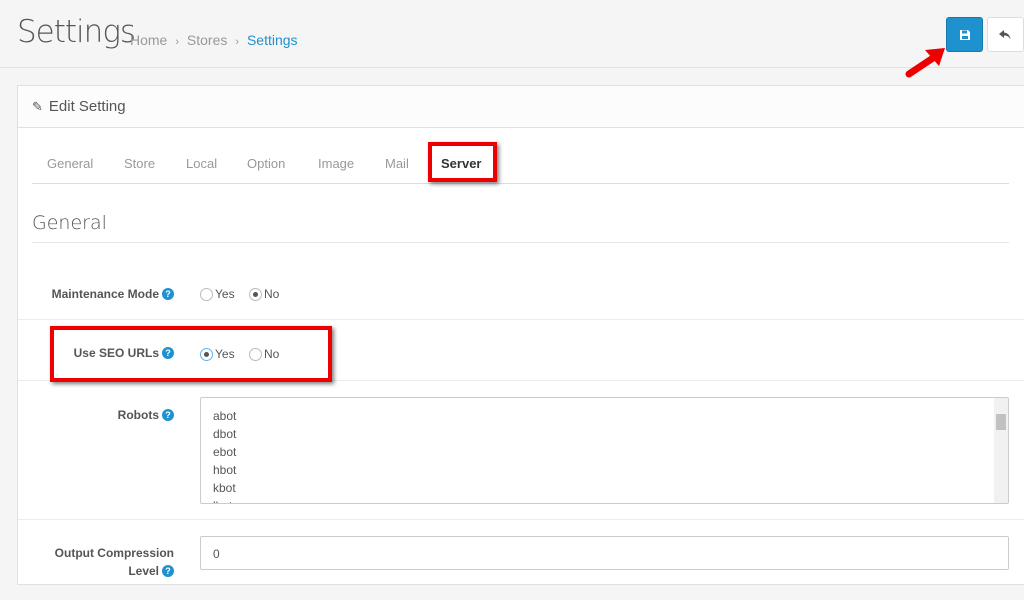 The height and width of the screenshot is (600, 1024). What do you see at coordinates (272, 40) in the screenshot?
I see `breadcrumb-settings: Settings` at bounding box center [272, 40].